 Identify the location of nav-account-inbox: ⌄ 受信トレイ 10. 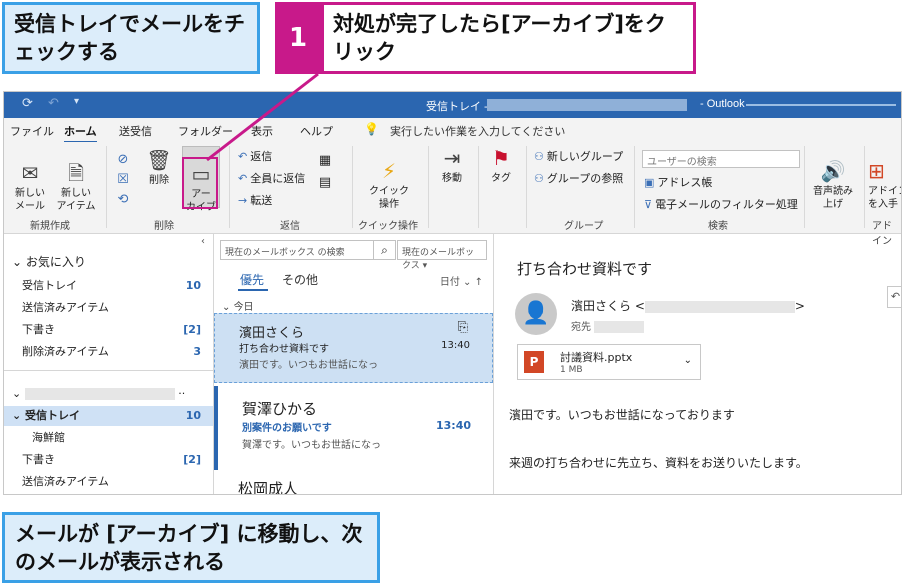
(108, 416).